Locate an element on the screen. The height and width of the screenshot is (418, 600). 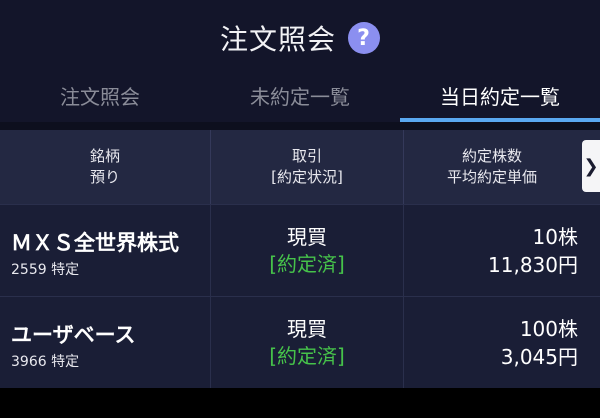
quantity-cell: 10株 11,830円 is located at coordinates (502, 251).